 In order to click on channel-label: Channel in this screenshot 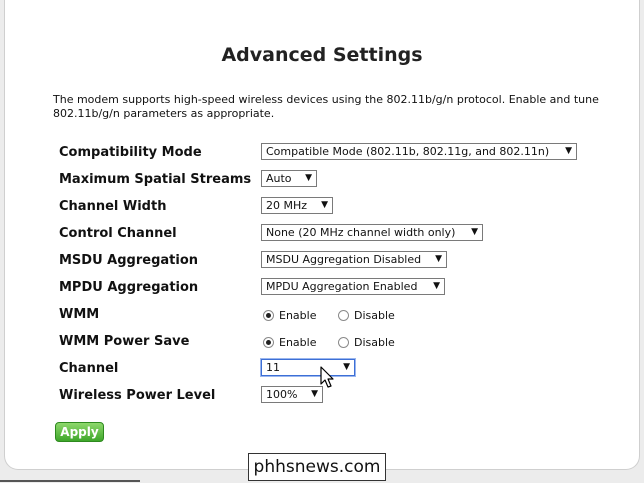, I will do `click(89, 368)`.